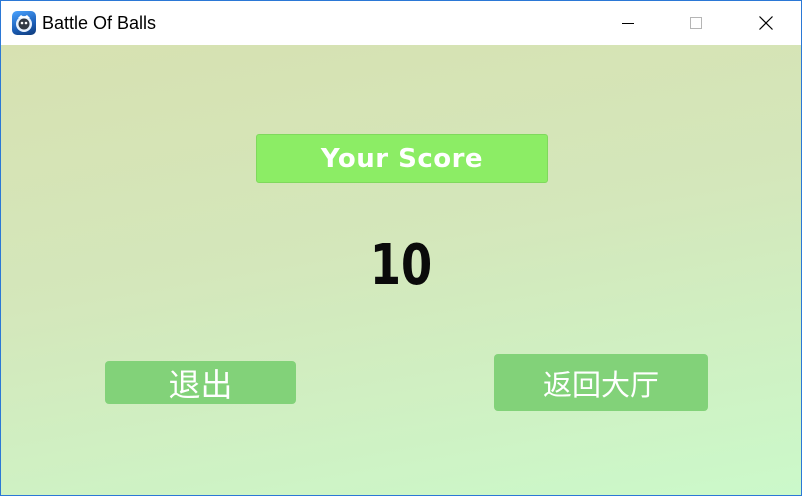 The width and height of the screenshot is (802, 496). I want to click on app-icon, so click(24, 23).